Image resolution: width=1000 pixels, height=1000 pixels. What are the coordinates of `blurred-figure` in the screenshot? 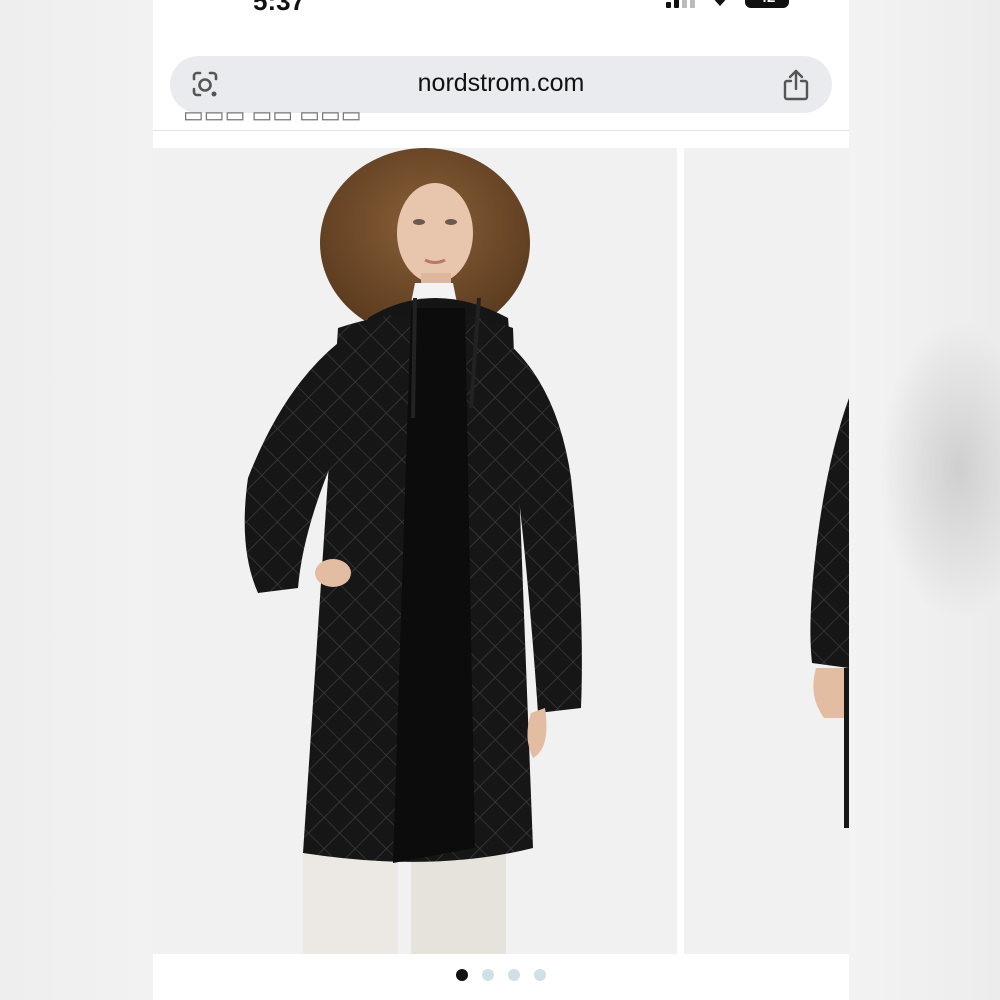 It's located at (939, 470).